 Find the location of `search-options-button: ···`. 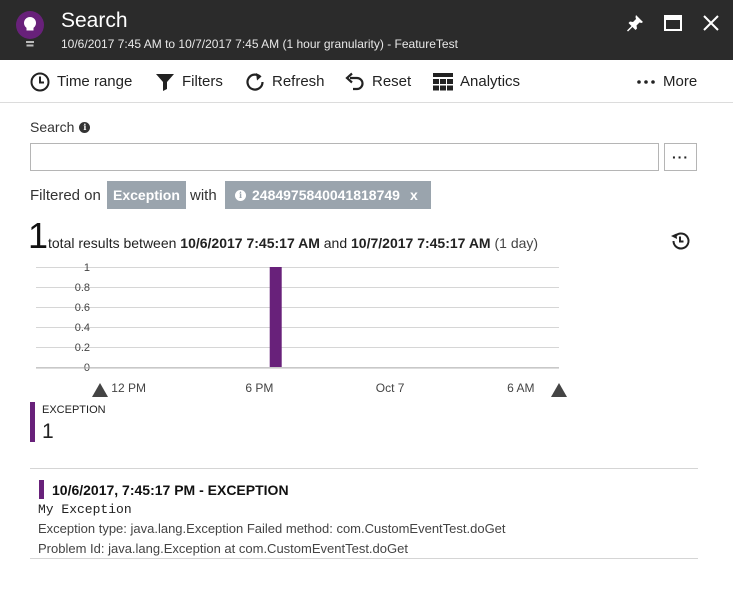

search-options-button: ··· is located at coordinates (680, 157).